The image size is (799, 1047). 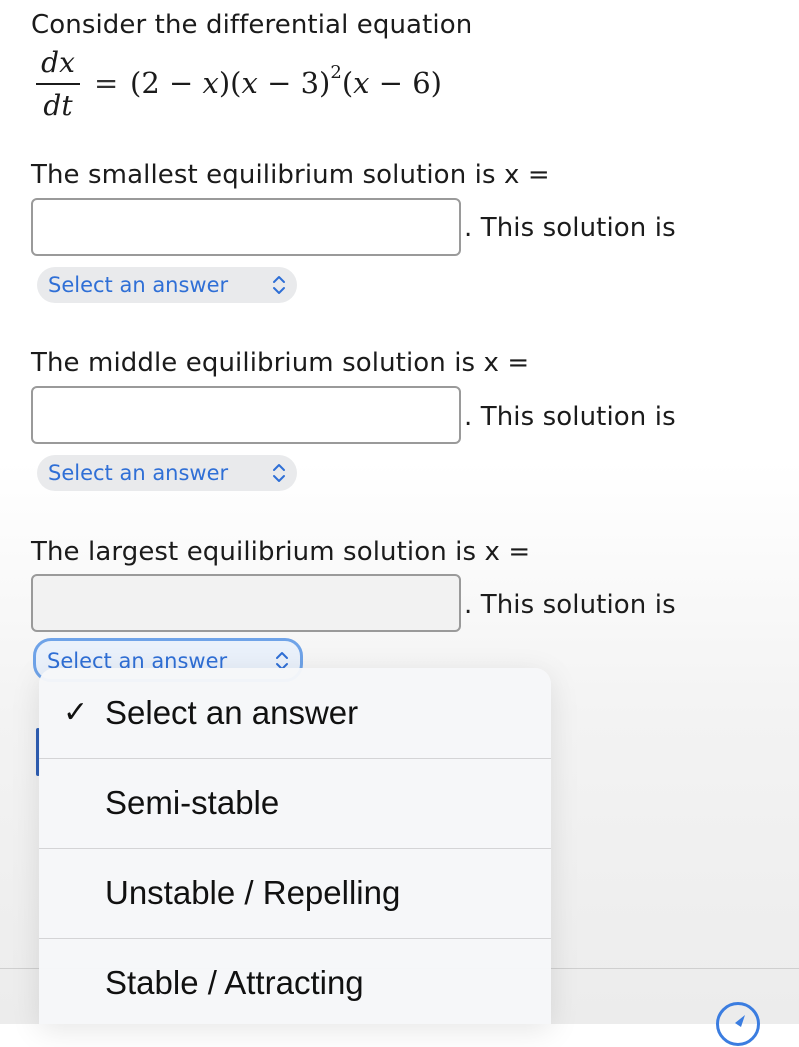 I want to click on fraction-bar, so click(x=58, y=84).